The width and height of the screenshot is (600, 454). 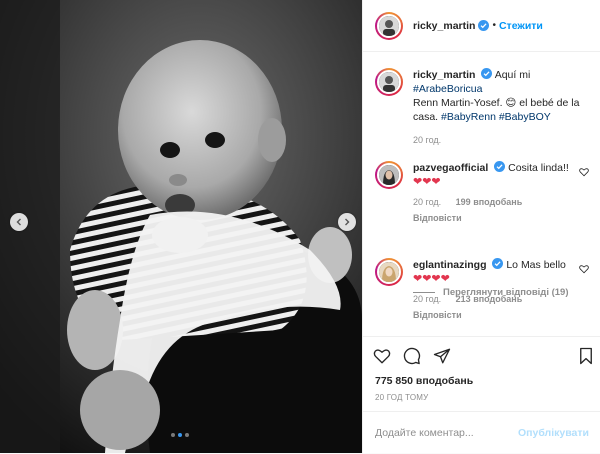 What do you see at coordinates (427, 182) in the screenshot?
I see `heart-emojis: ❤❤❤` at bounding box center [427, 182].